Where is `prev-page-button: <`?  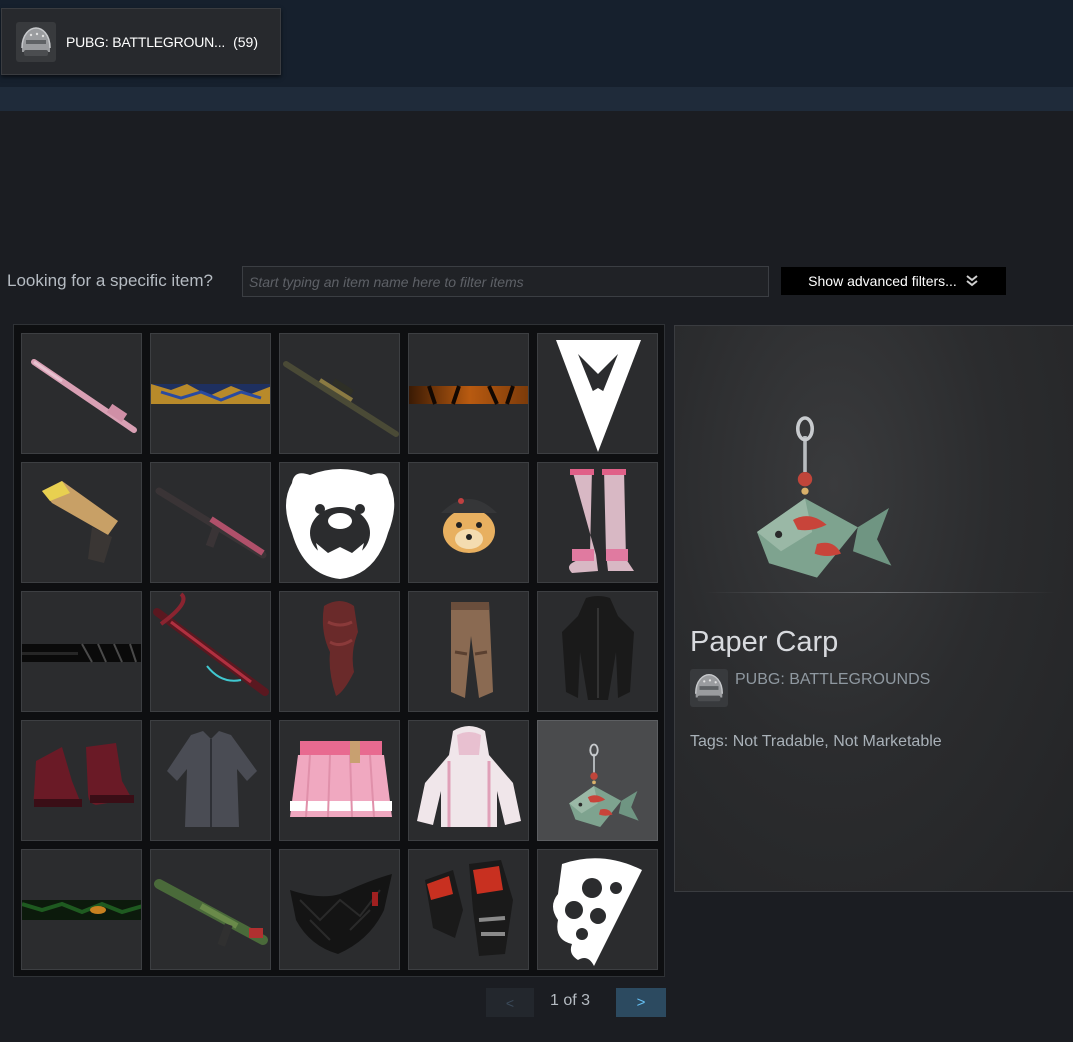 prev-page-button: < is located at coordinates (510, 1002).